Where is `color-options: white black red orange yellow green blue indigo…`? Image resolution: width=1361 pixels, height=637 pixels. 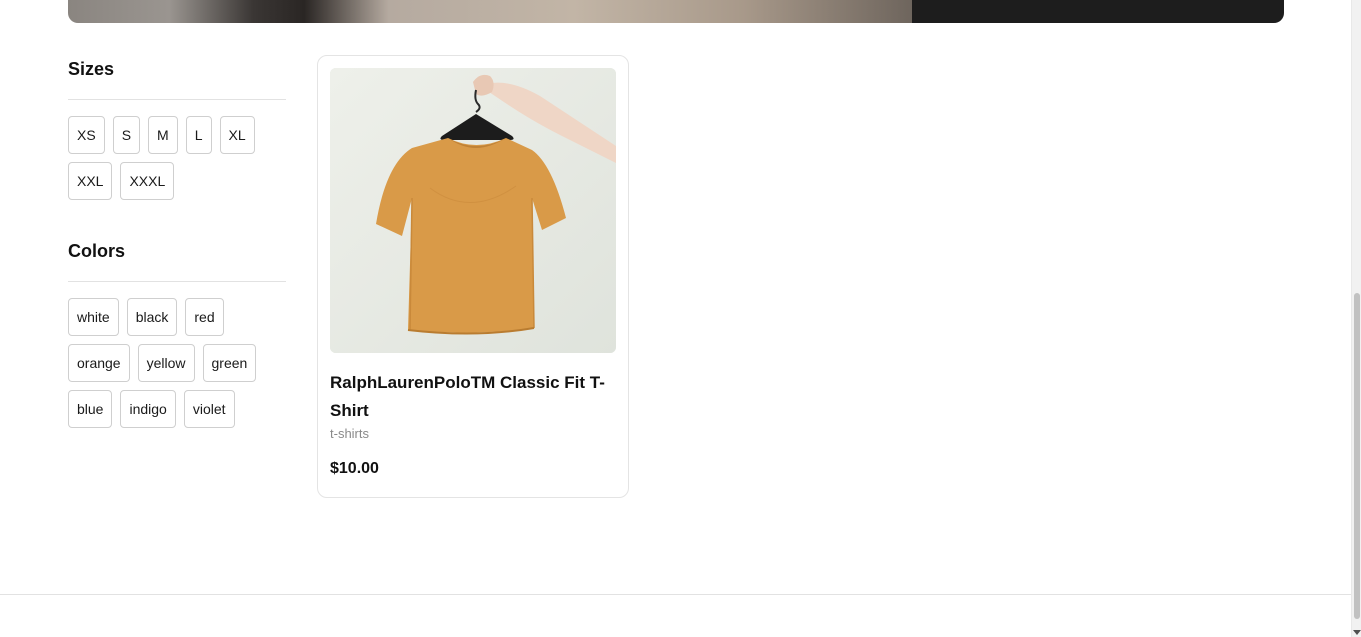
color-options: white black red orange yellow green blue indigo… is located at coordinates (177, 363).